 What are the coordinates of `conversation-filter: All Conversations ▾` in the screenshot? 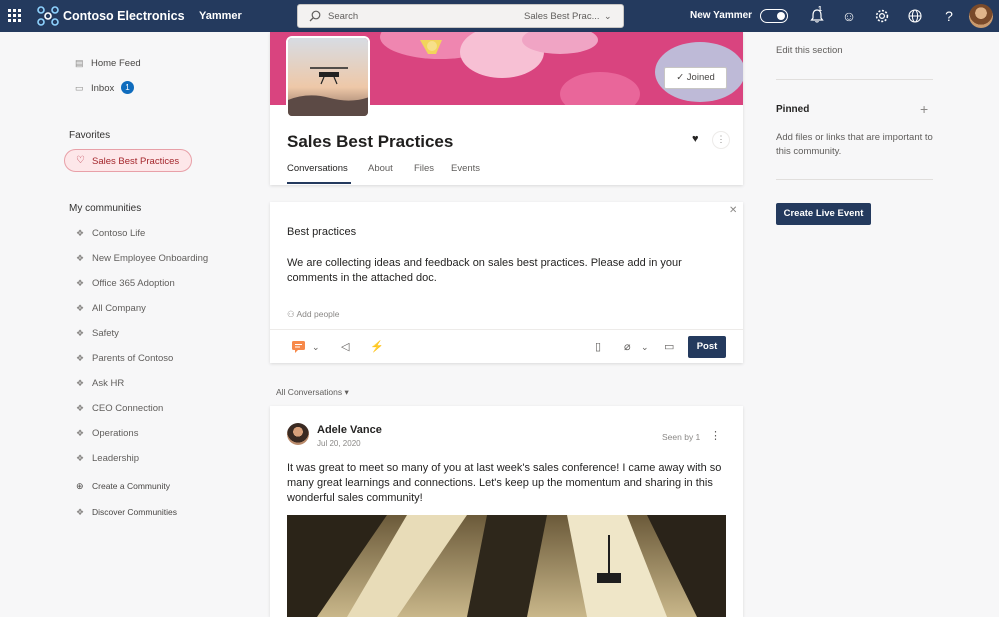 It's located at (312, 392).